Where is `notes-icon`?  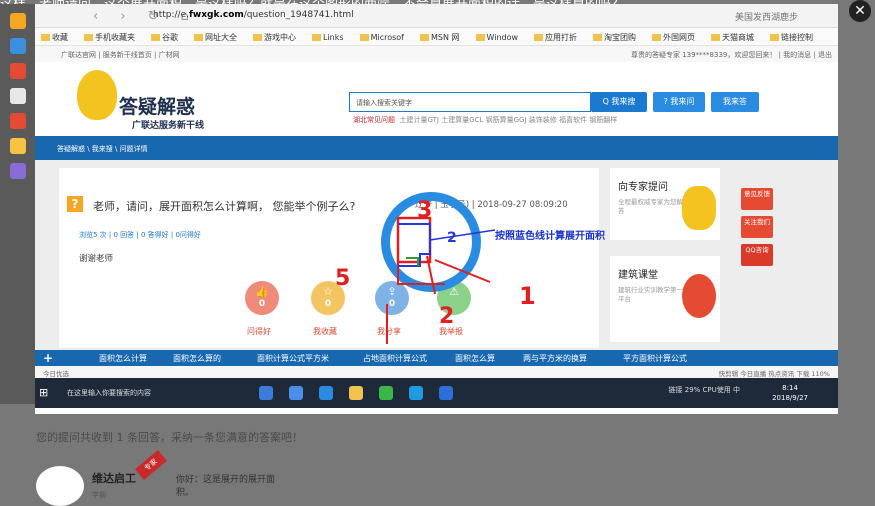
notes-icon is located at coordinates (17, 146).